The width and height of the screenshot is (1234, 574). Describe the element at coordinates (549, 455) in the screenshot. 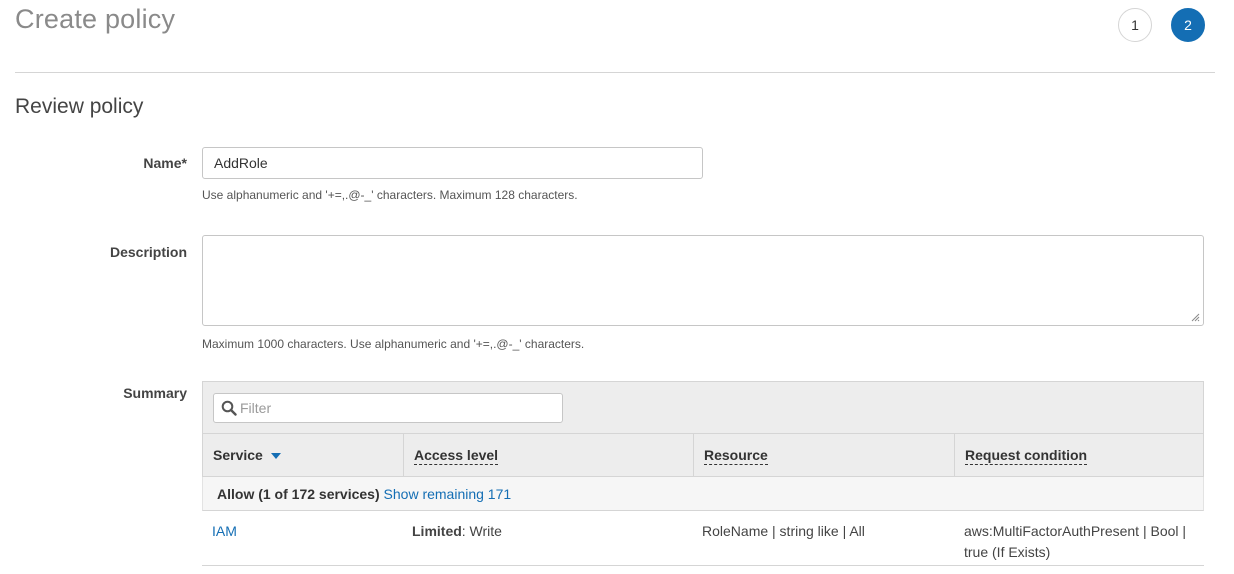

I see `column-access-level: Access level` at that location.